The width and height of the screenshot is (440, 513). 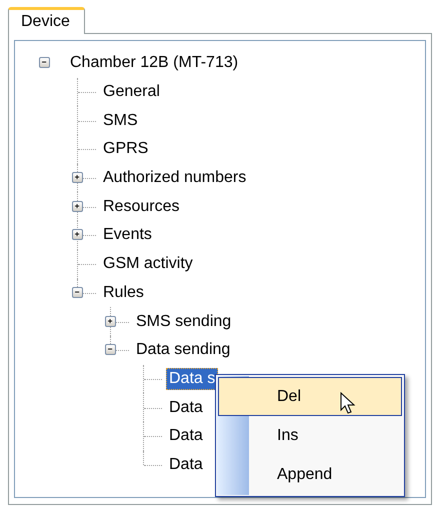 What do you see at coordinates (348, 404) in the screenshot?
I see `cursor-icon` at bounding box center [348, 404].